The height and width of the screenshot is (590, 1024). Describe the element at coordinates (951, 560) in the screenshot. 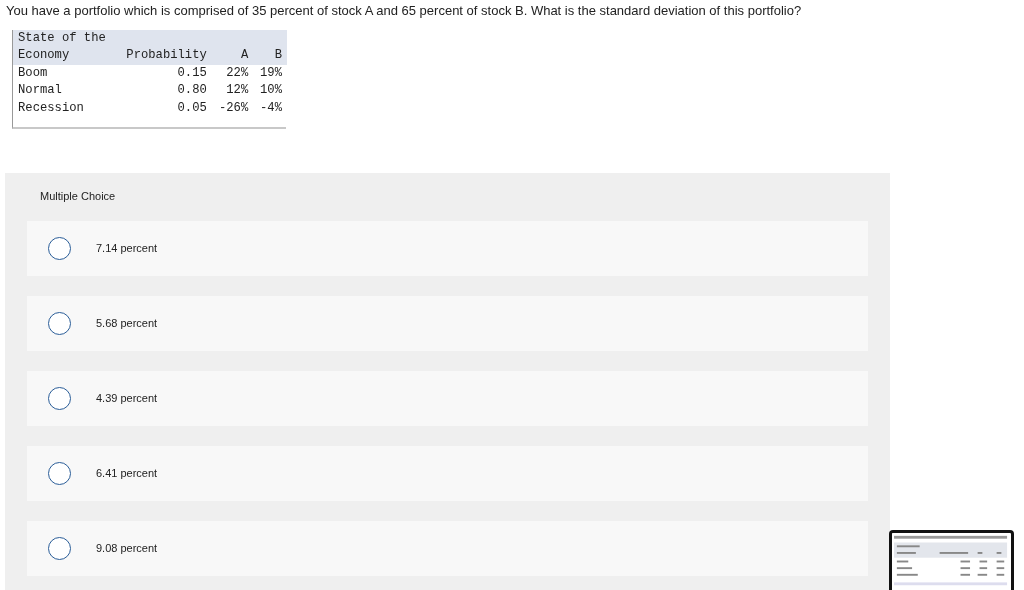

I see `preview-thumbnail` at that location.